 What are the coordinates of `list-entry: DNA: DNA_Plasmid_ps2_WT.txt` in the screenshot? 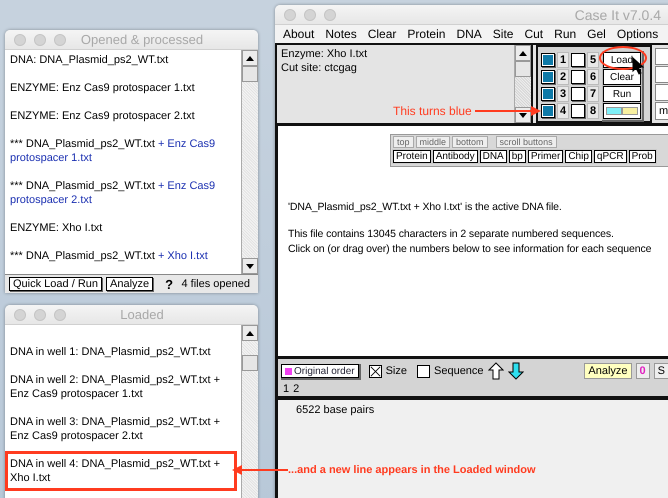 It's located at (89, 60).